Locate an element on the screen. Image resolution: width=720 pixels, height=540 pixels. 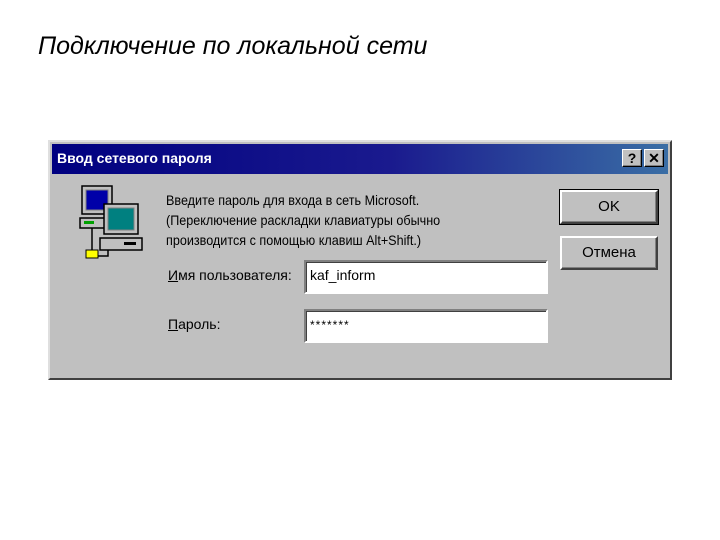
cancel-button: Отмена is located at coordinates (609, 253).